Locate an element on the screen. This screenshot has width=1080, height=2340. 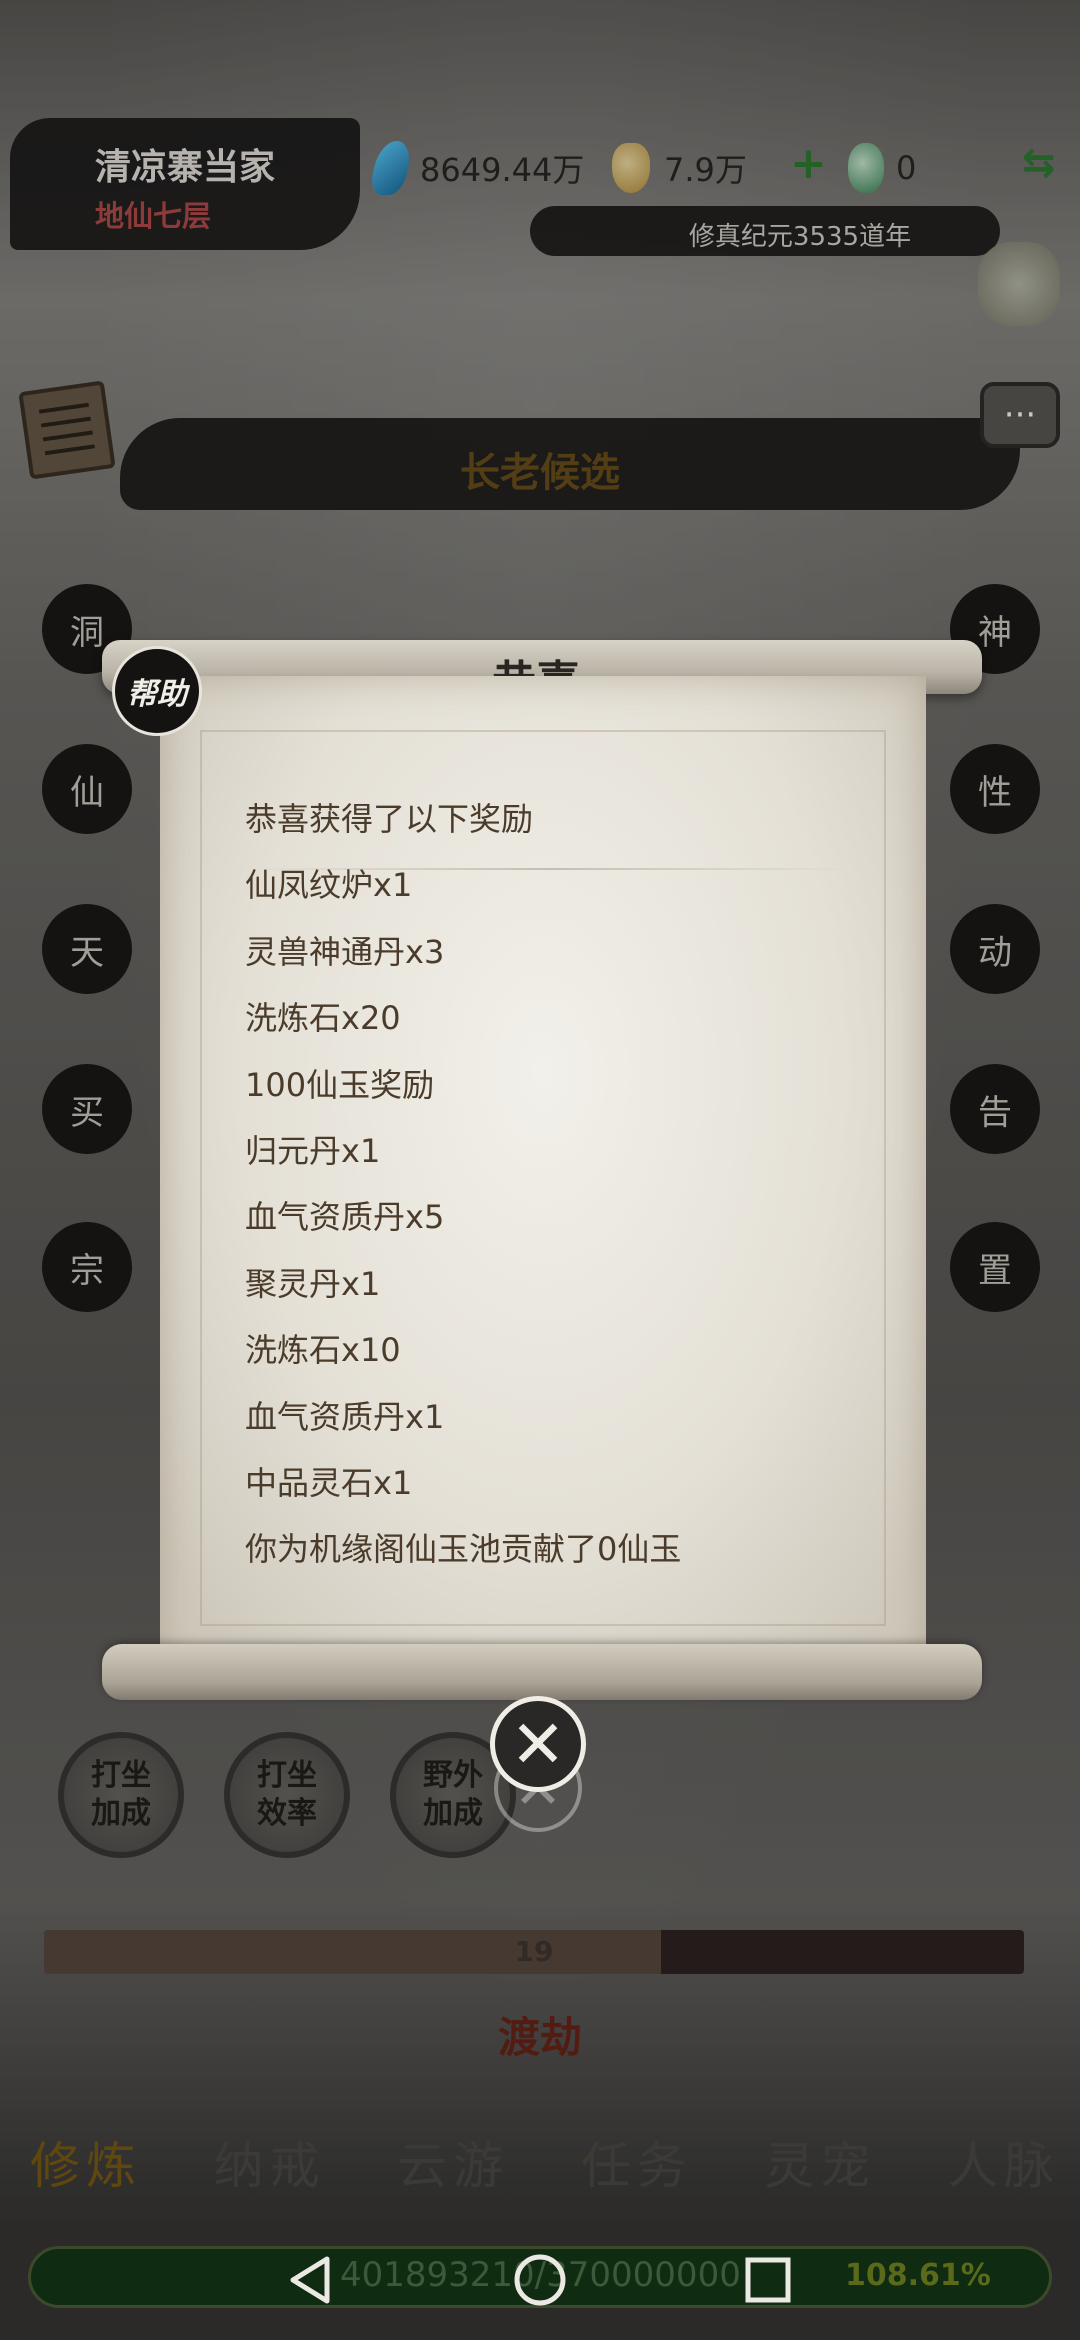
reward-line: 洗炼石x20 is located at coordinates (323, 1018).